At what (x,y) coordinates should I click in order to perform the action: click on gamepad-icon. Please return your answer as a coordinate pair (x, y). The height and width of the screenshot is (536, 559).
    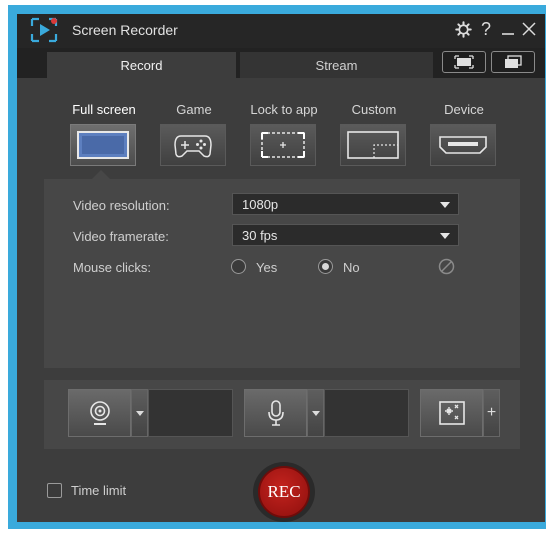
    Looking at the image, I should click on (193, 146).